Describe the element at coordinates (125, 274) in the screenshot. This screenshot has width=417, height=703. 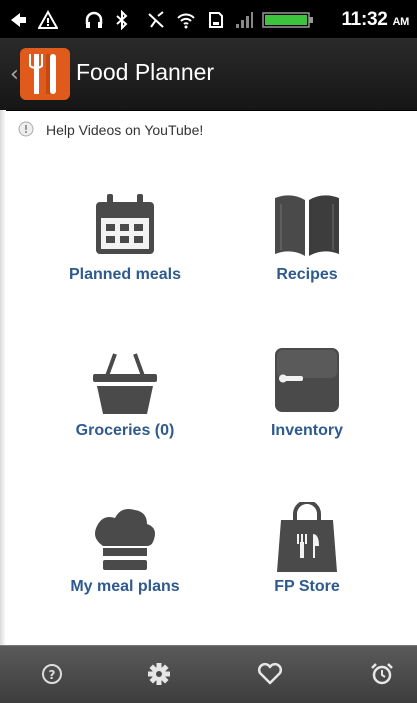
I see `planned-meals-label: Planned meals` at that location.